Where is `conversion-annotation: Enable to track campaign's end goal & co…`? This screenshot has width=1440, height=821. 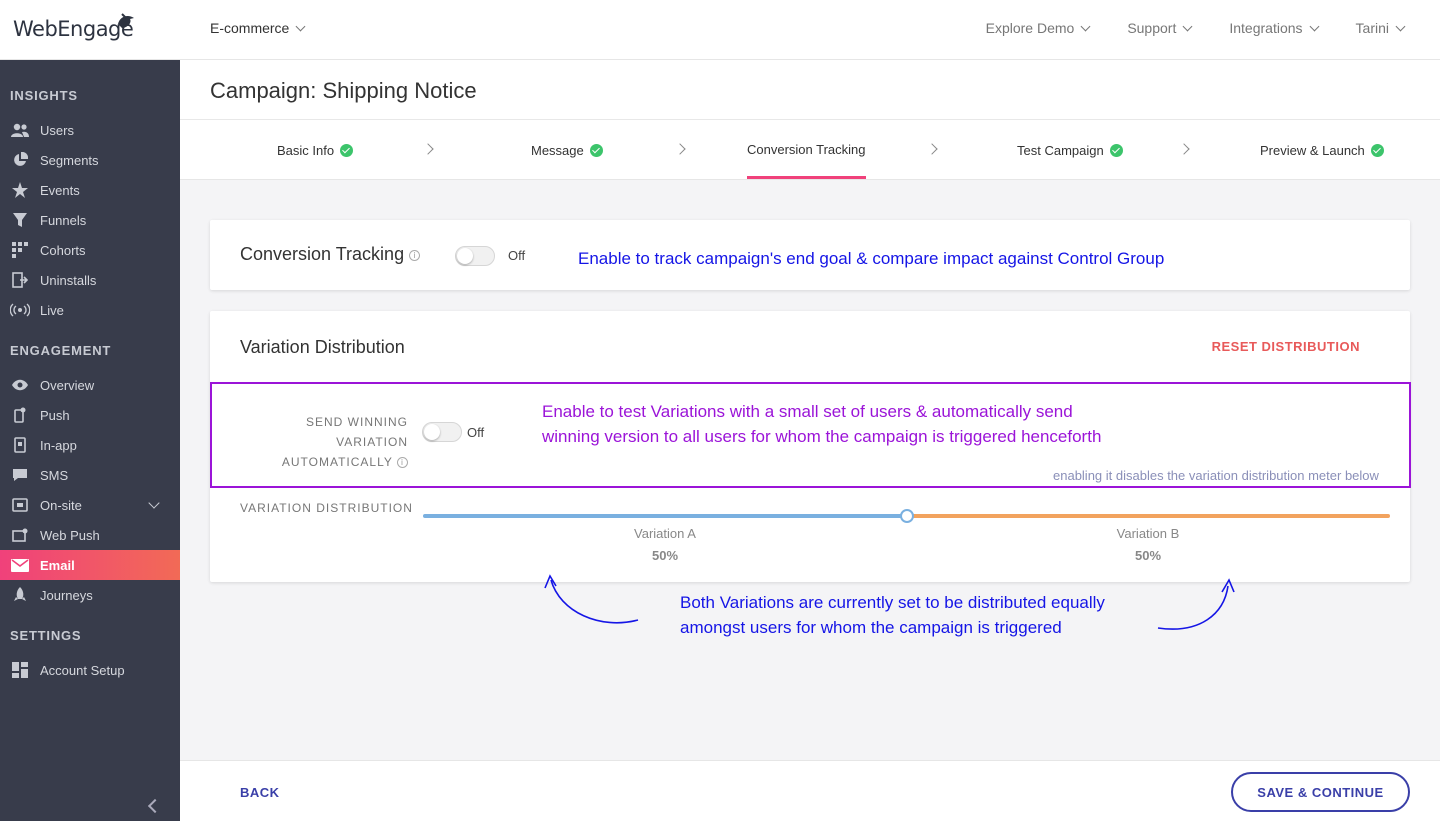 conversion-annotation: Enable to track campaign's end goal & co… is located at coordinates (871, 258).